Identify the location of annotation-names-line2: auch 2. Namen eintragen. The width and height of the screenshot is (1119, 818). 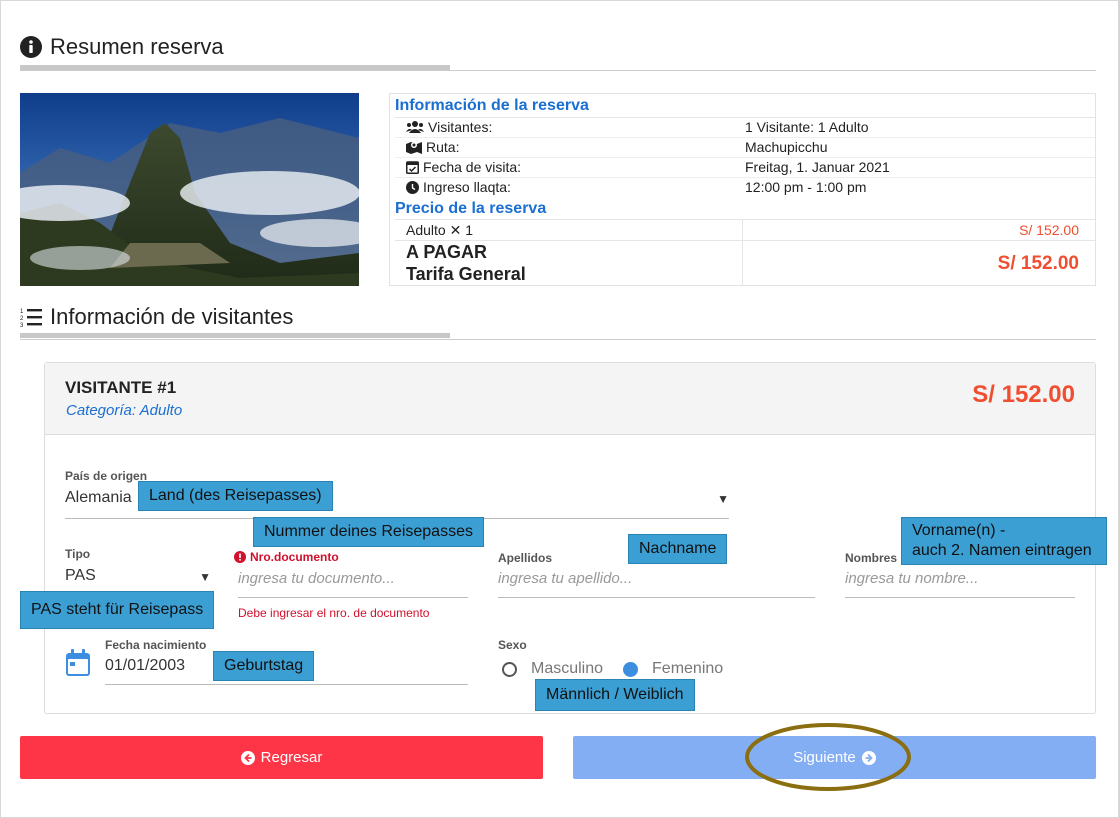
(1002, 550).